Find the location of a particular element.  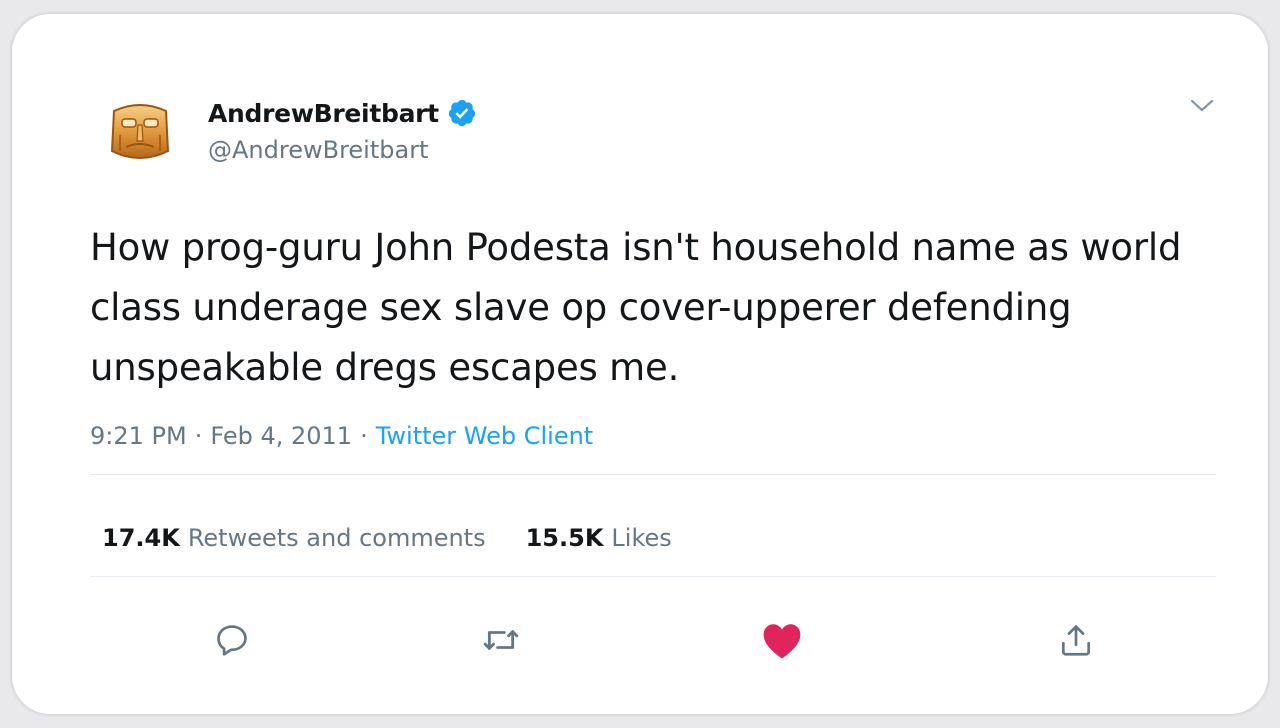

like-button is located at coordinates (782, 640).